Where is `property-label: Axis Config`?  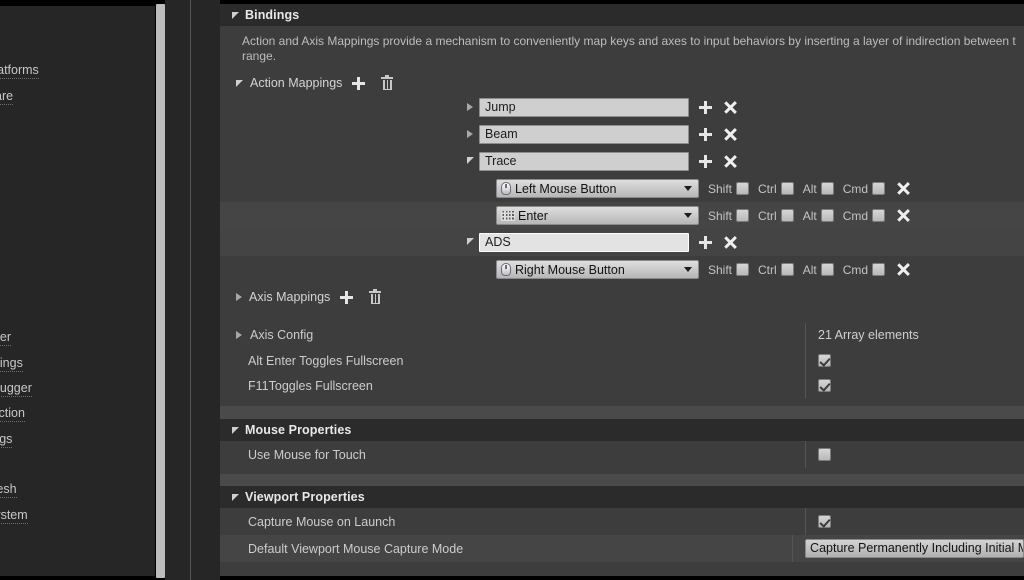
property-label: Axis Config is located at coordinates (512, 335).